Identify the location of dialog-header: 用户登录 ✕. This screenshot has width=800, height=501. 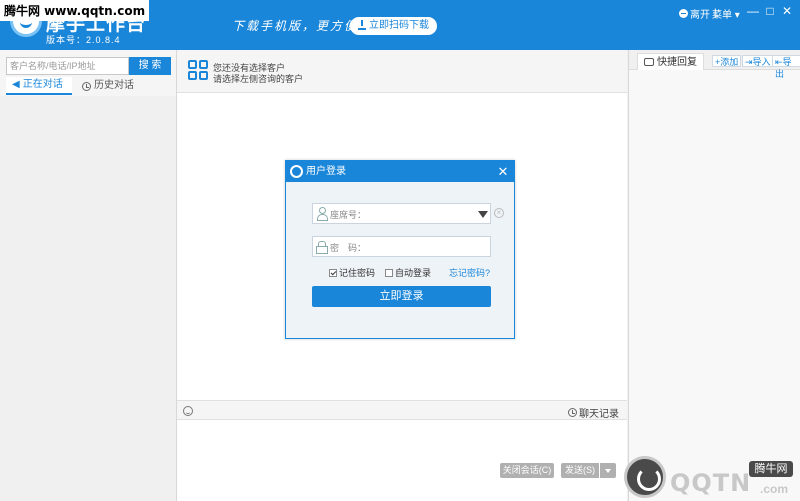
(400, 171).